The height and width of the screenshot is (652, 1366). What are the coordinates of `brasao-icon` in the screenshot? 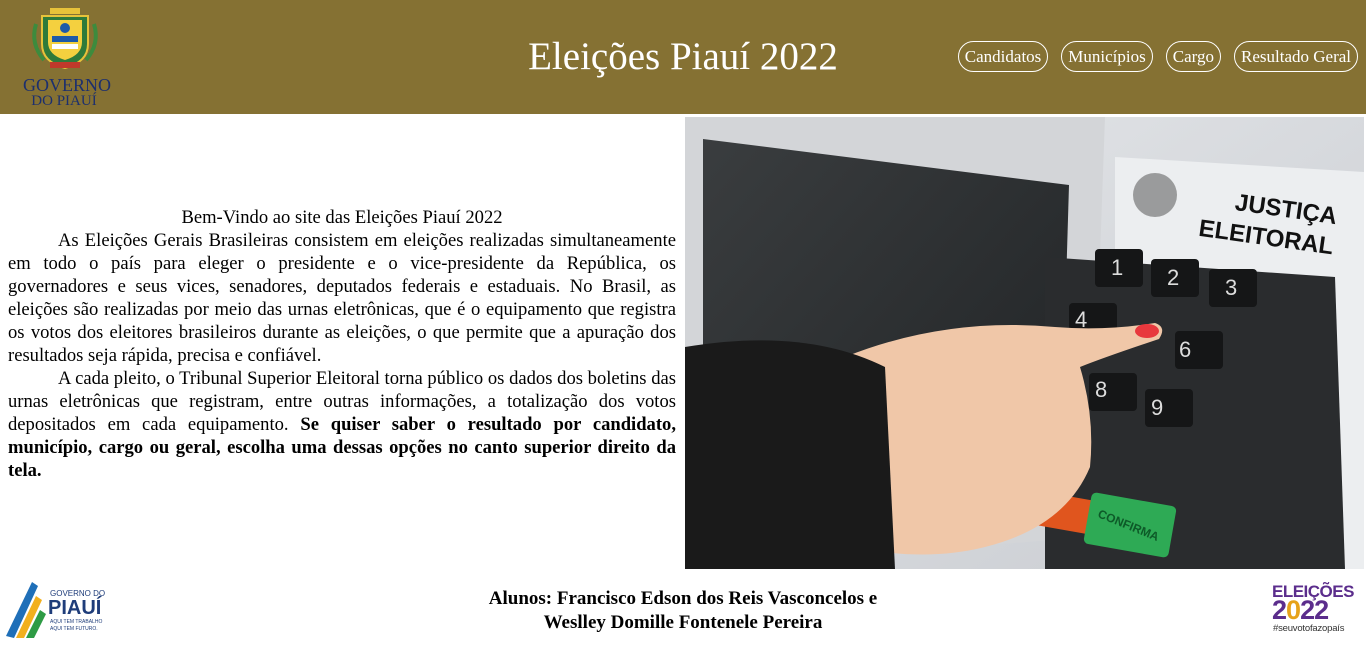 It's located at (1155, 195).